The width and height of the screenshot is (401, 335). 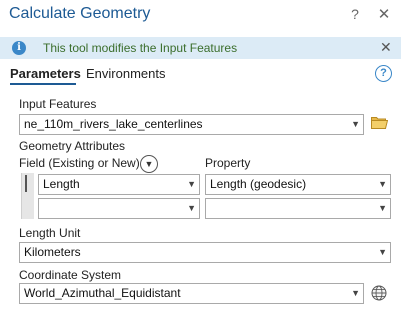 I want to click on coordinate-system-value: World_Azimuthal_Equidistant, so click(x=102, y=293).